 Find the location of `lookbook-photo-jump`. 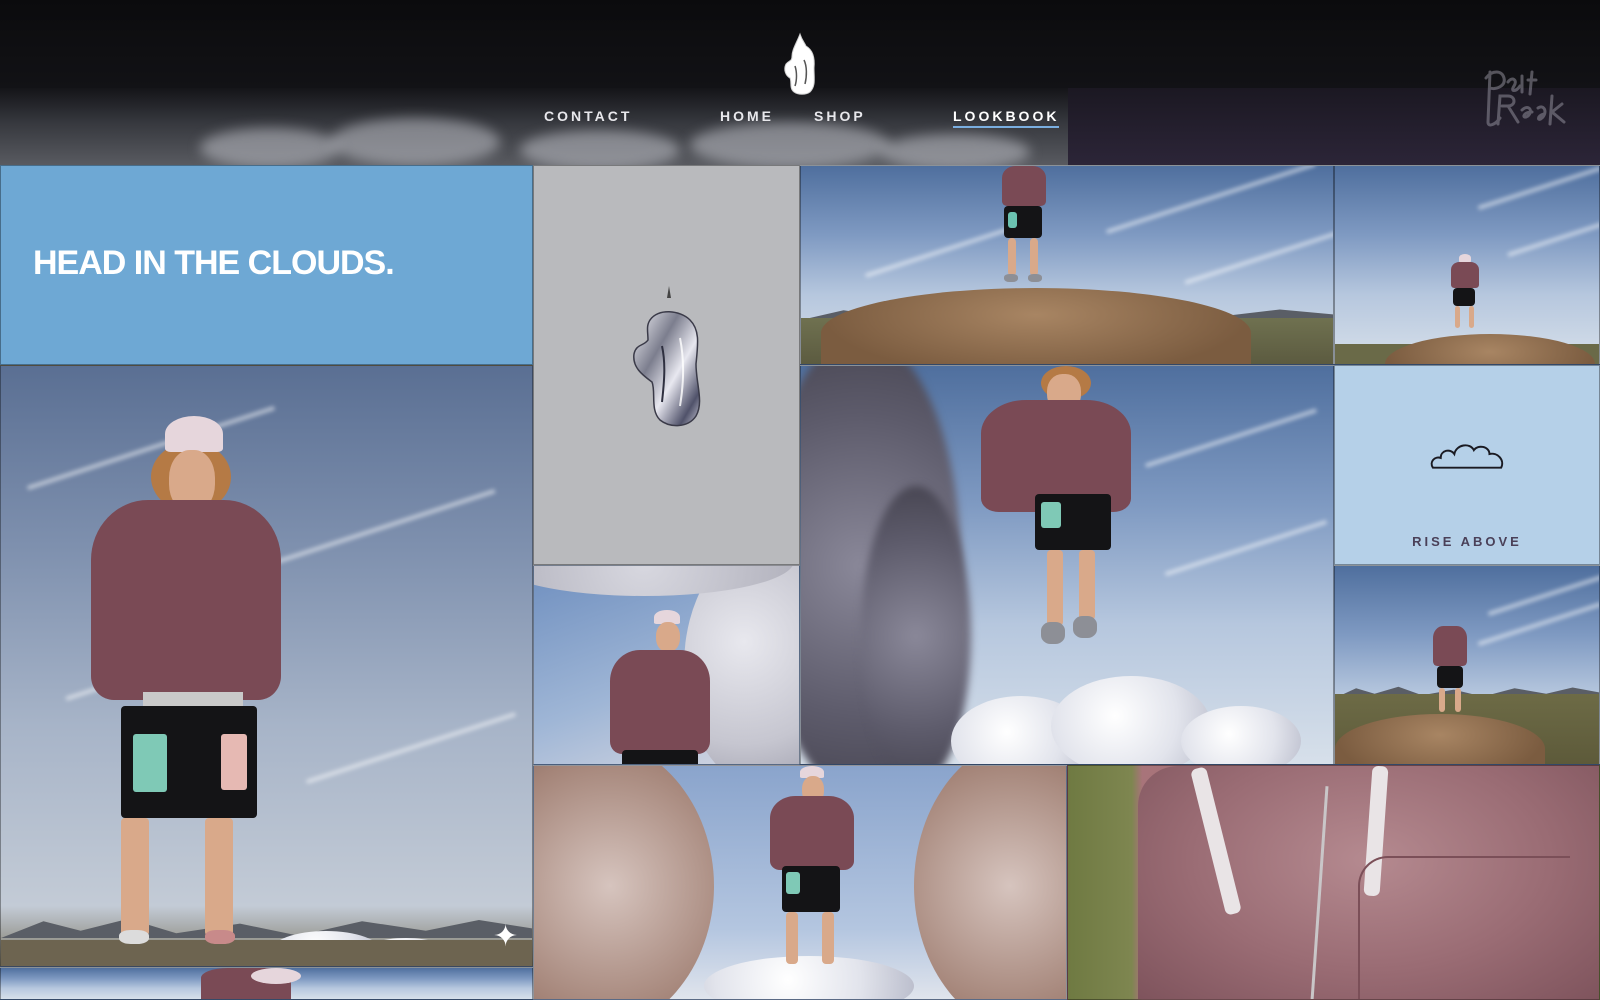

lookbook-photo-jump is located at coordinates (1067, 565).